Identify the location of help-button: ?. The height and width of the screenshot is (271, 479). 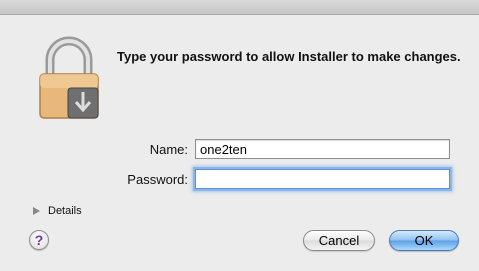
(39, 240).